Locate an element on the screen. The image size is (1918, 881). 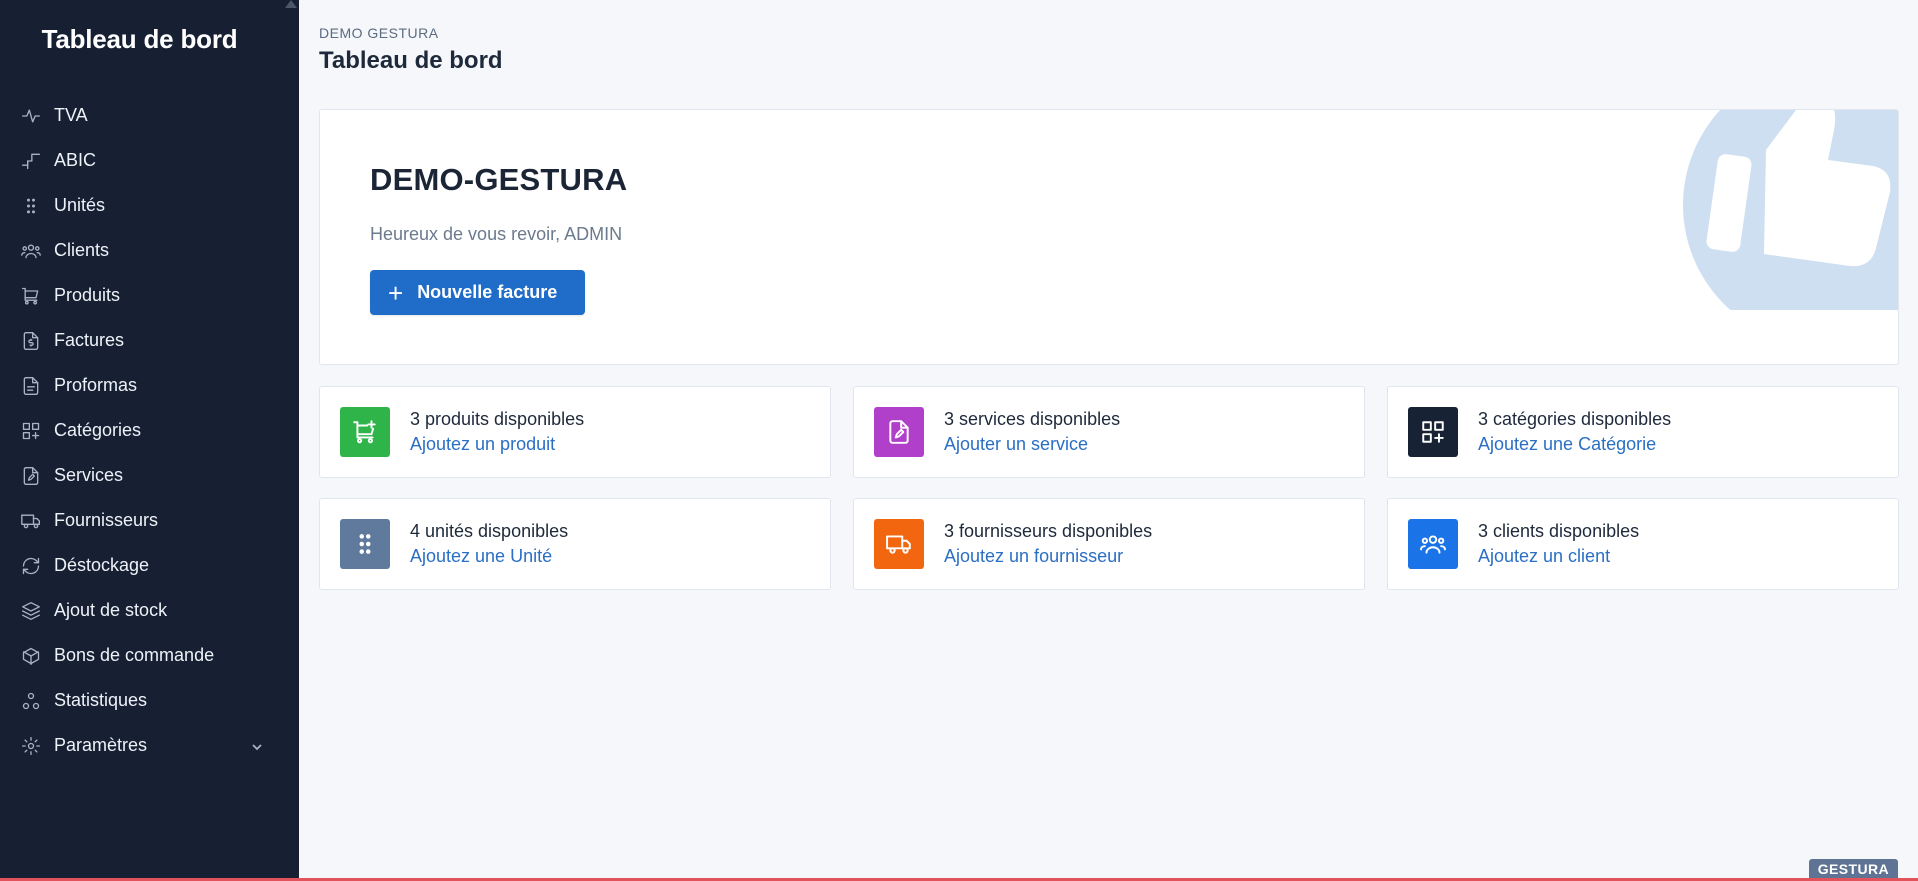
categories-count: 3 catégories disponibles is located at coordinates (1575, 419).